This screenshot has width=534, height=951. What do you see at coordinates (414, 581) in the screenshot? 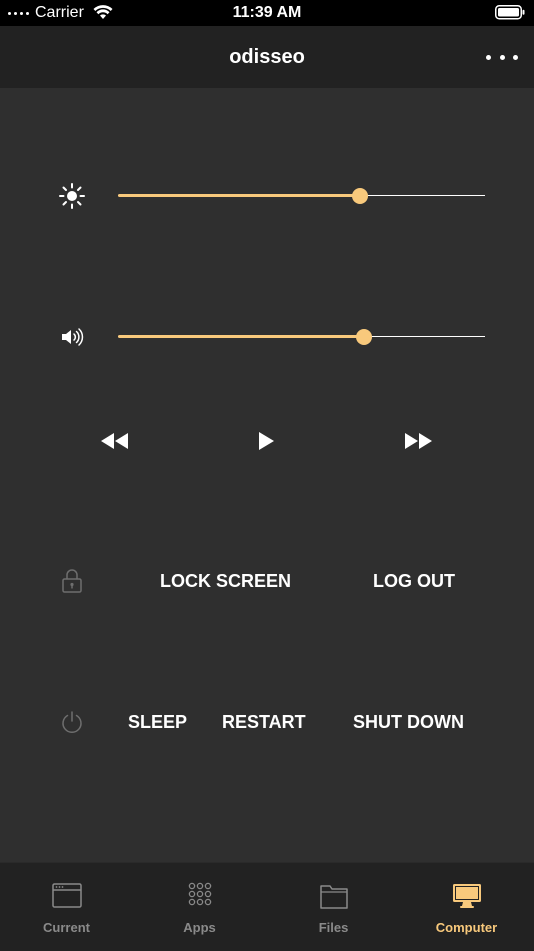
I see `log-out-button: LOG OUT` at bounding box center [414, 581].